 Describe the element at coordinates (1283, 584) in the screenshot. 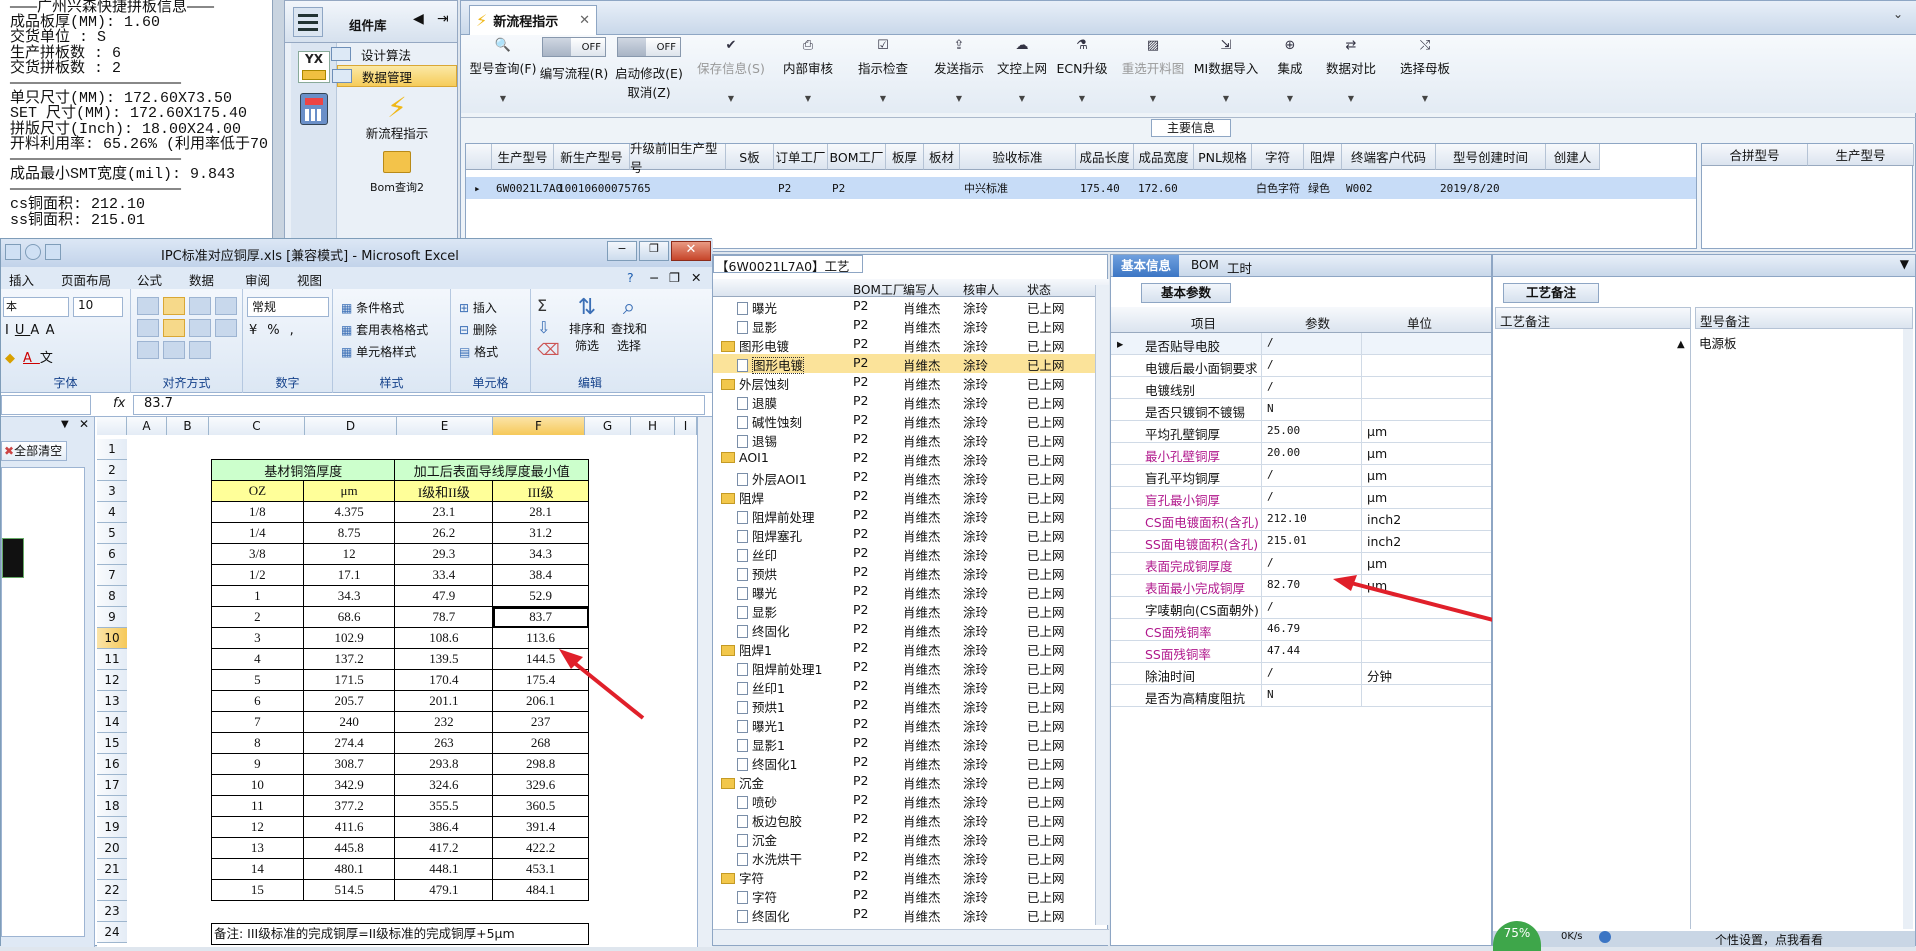

I see `param-value: 82.70` at that location.